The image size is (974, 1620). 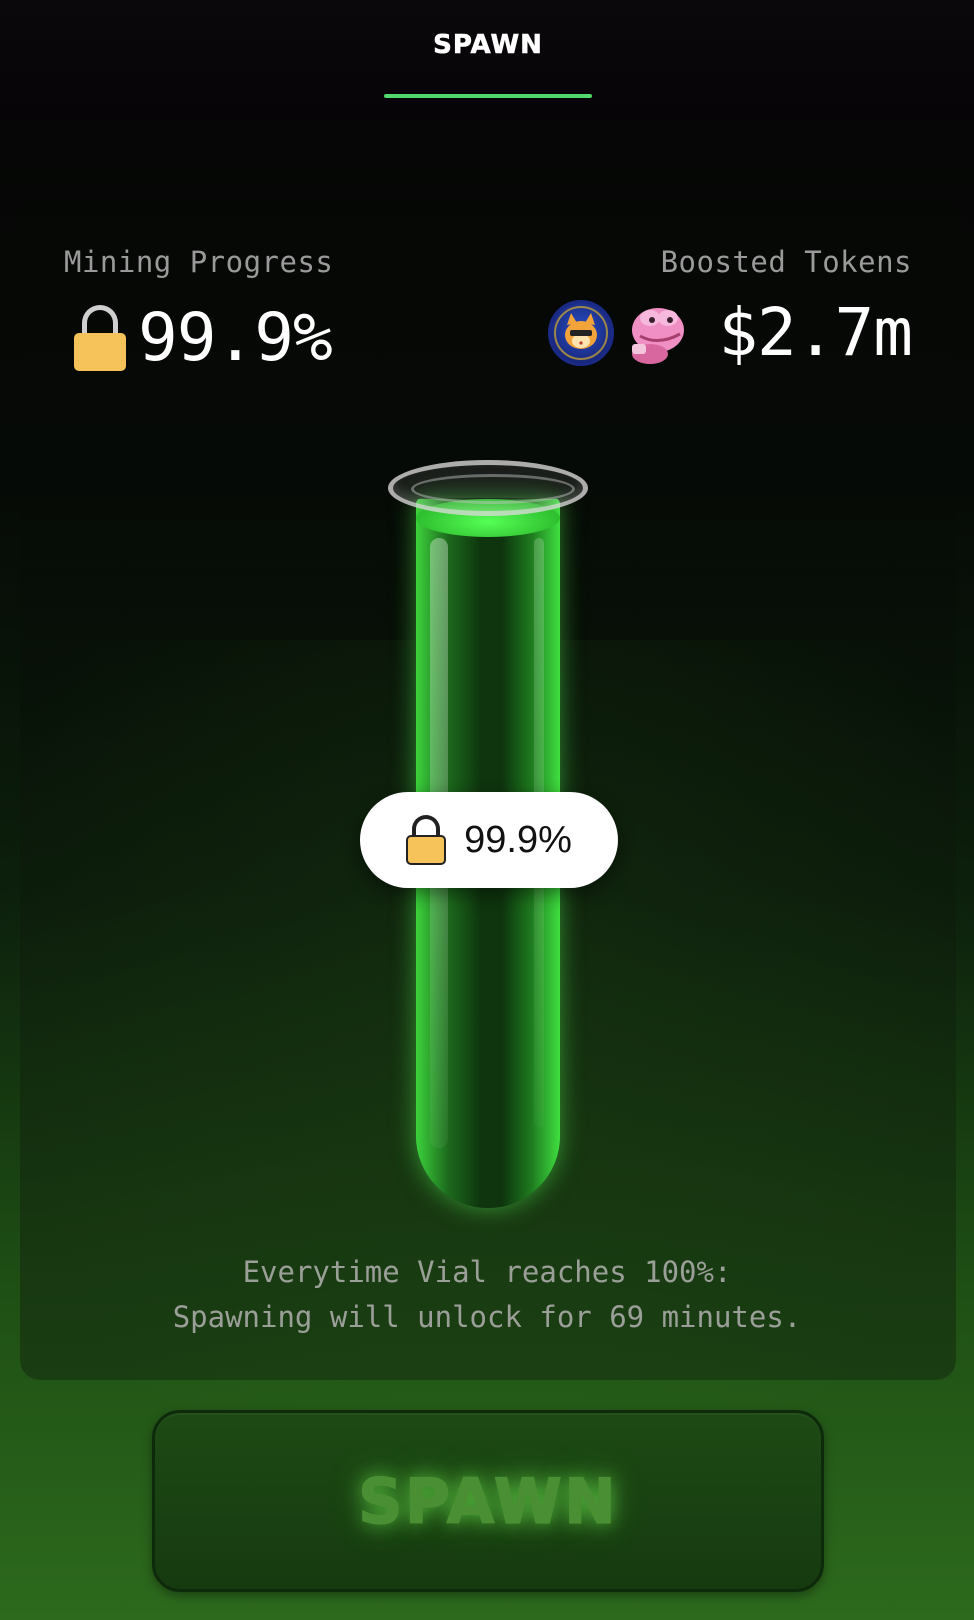 I want to click on vial-rim, so click(x=488, y=488).